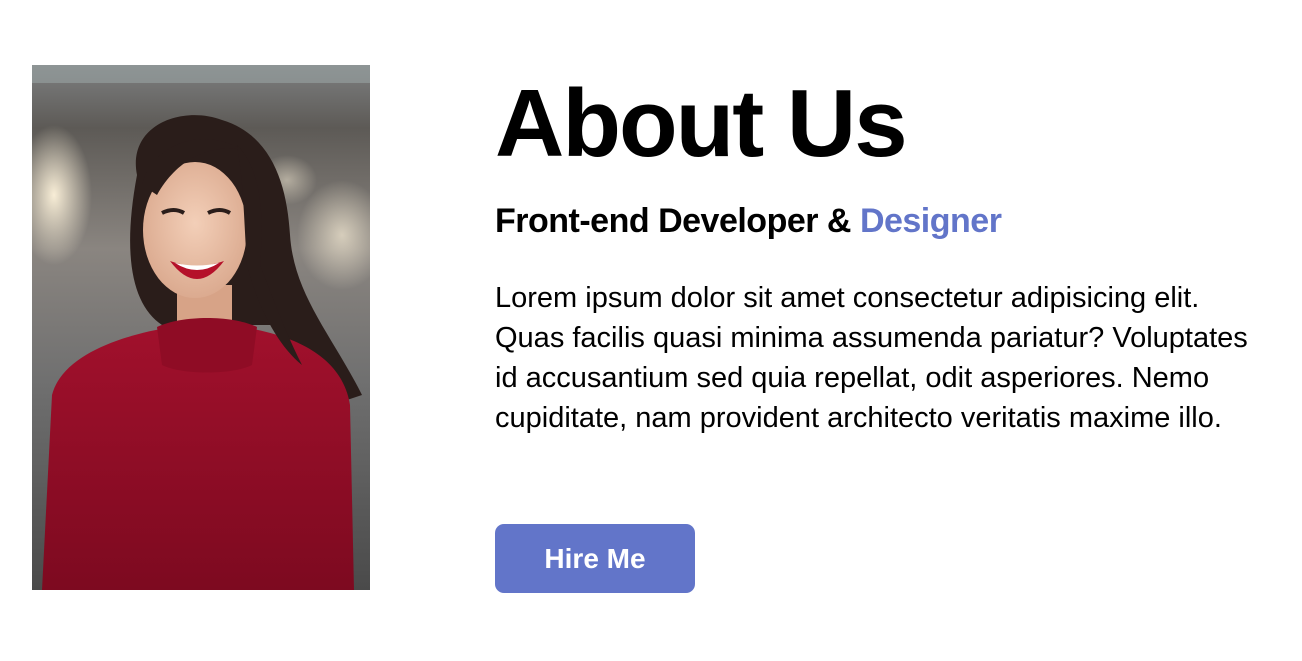 This screenshot has height=661, width=1302. Describe the element at coordinates (677, 221) in the screenshot. I see `role-text: Front-end Developer &` at that location.